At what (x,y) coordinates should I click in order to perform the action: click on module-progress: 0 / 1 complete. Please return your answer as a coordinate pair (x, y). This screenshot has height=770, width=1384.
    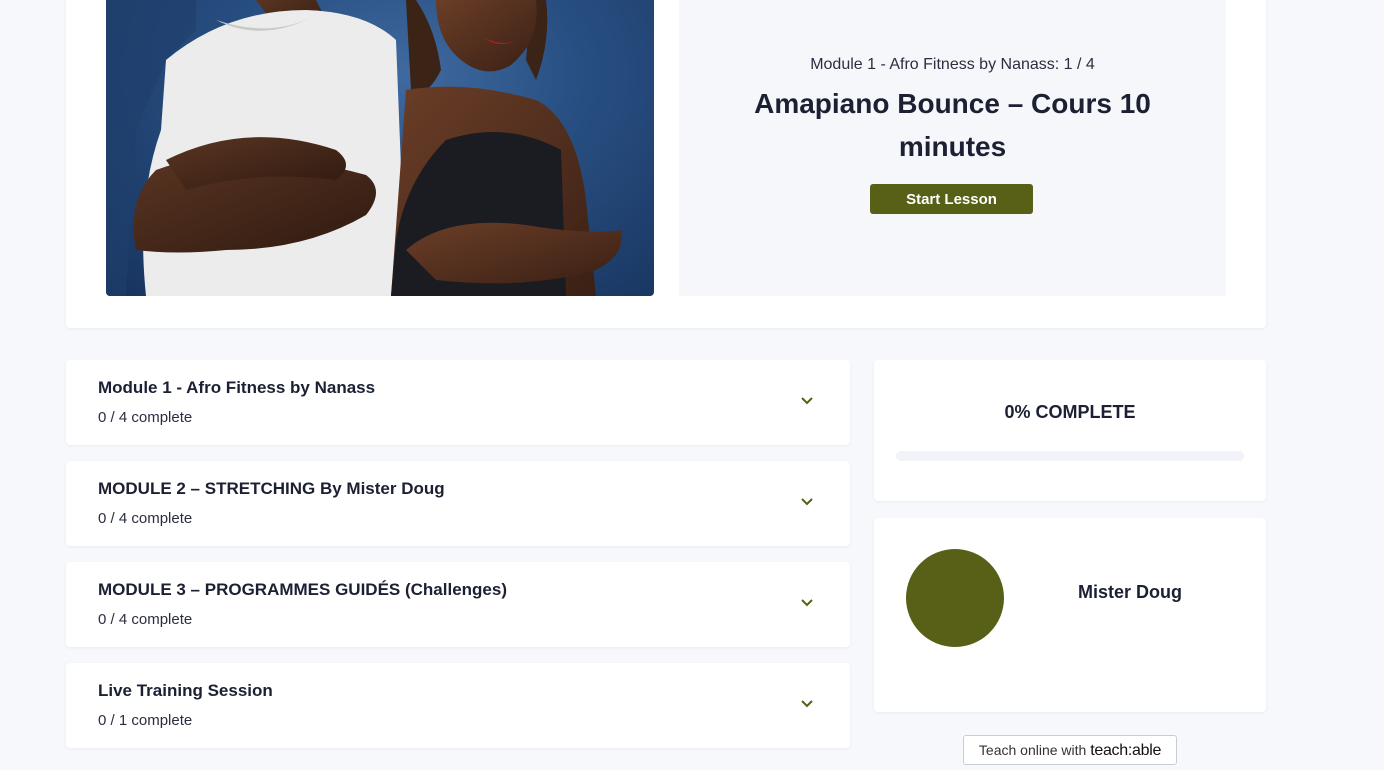
    Looking at the image, I should click on (145, 720).